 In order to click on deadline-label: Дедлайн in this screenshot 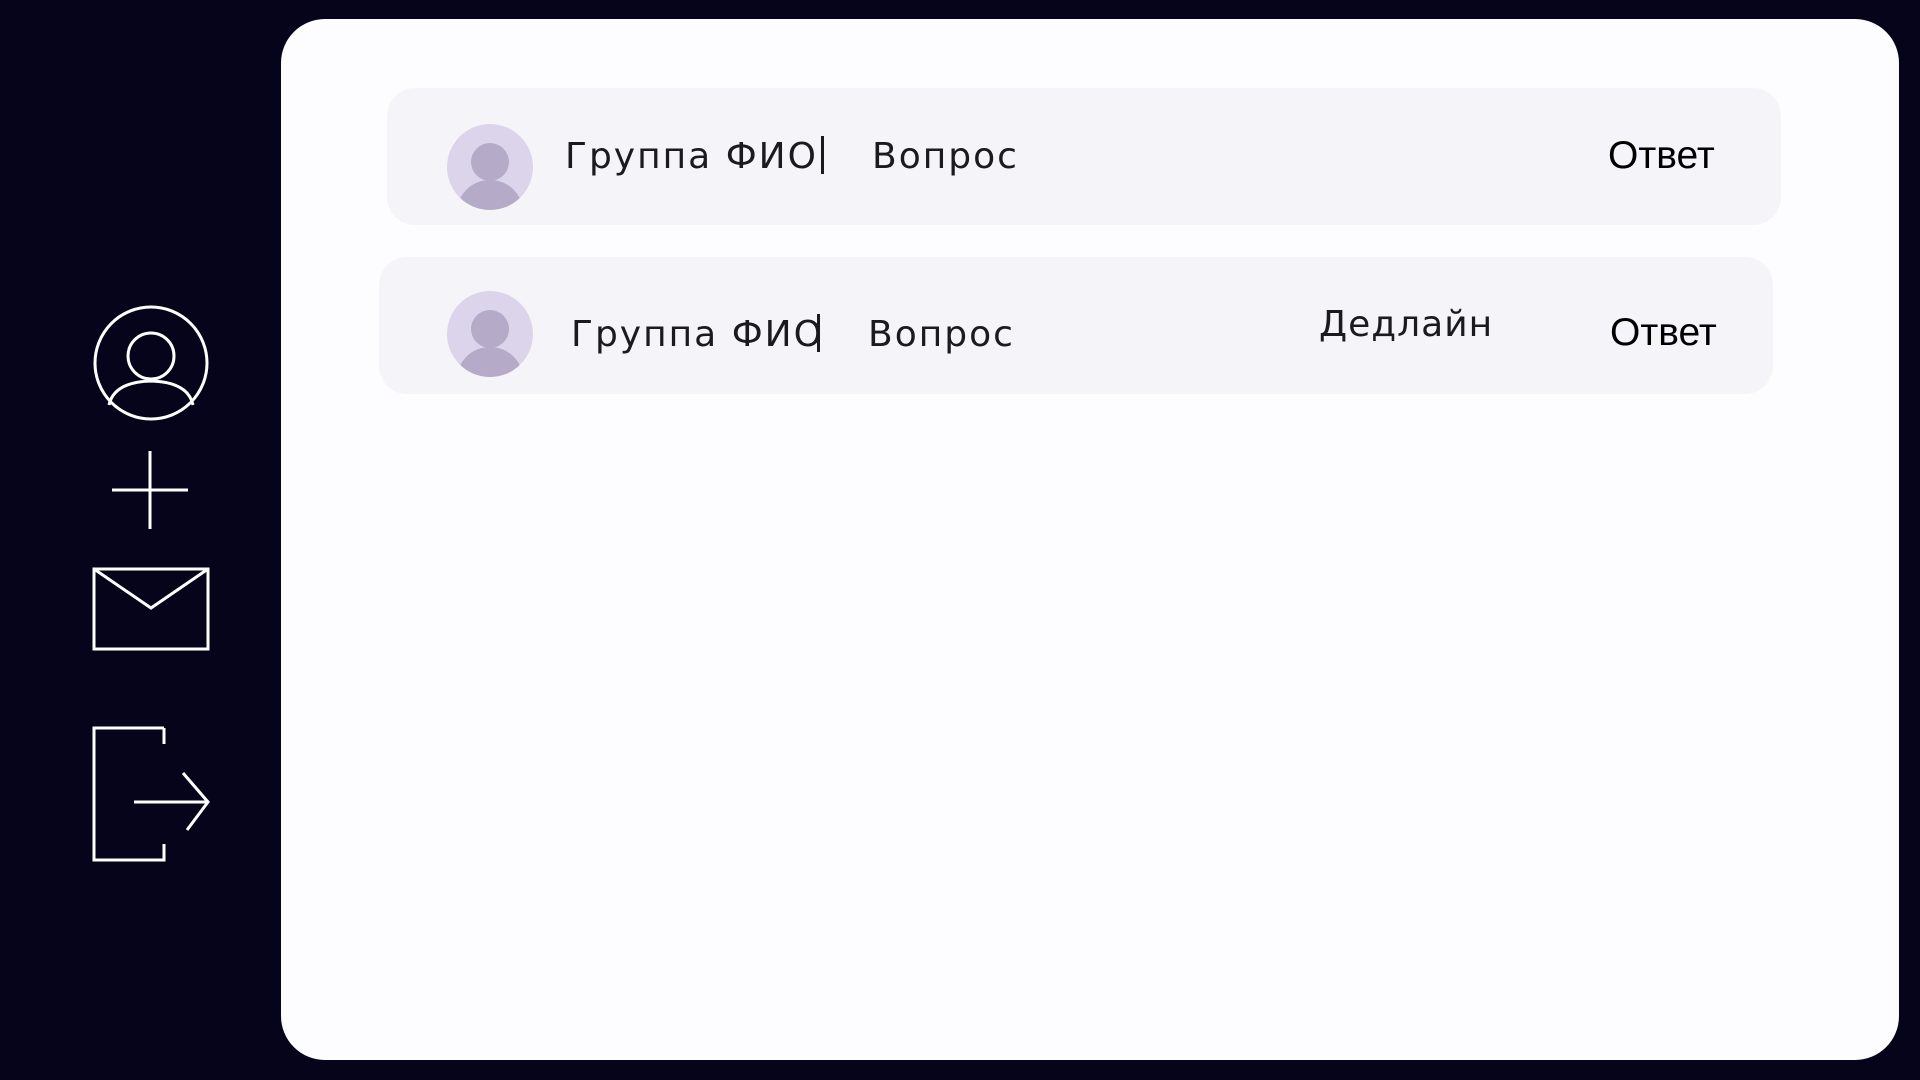, I will do `click(1406, 324)`.